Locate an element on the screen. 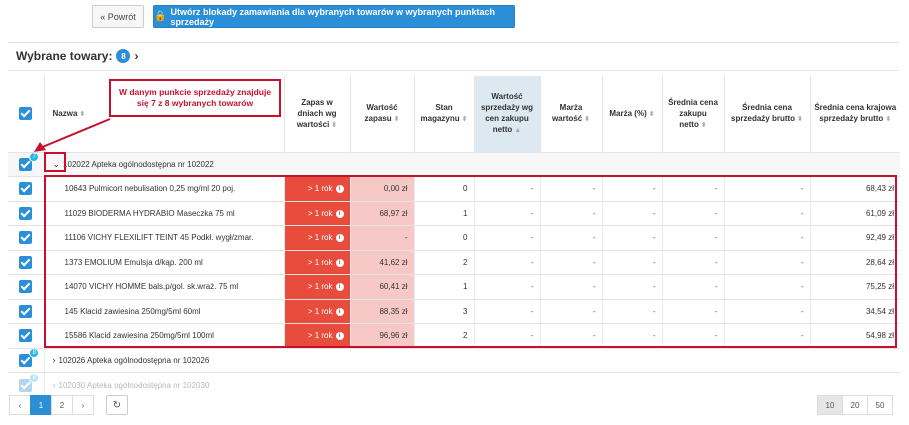 The width and height of the screenshot is (909, 425). avg-national-sale-gross: 68,43 zł is located at coordinates (854, 188).